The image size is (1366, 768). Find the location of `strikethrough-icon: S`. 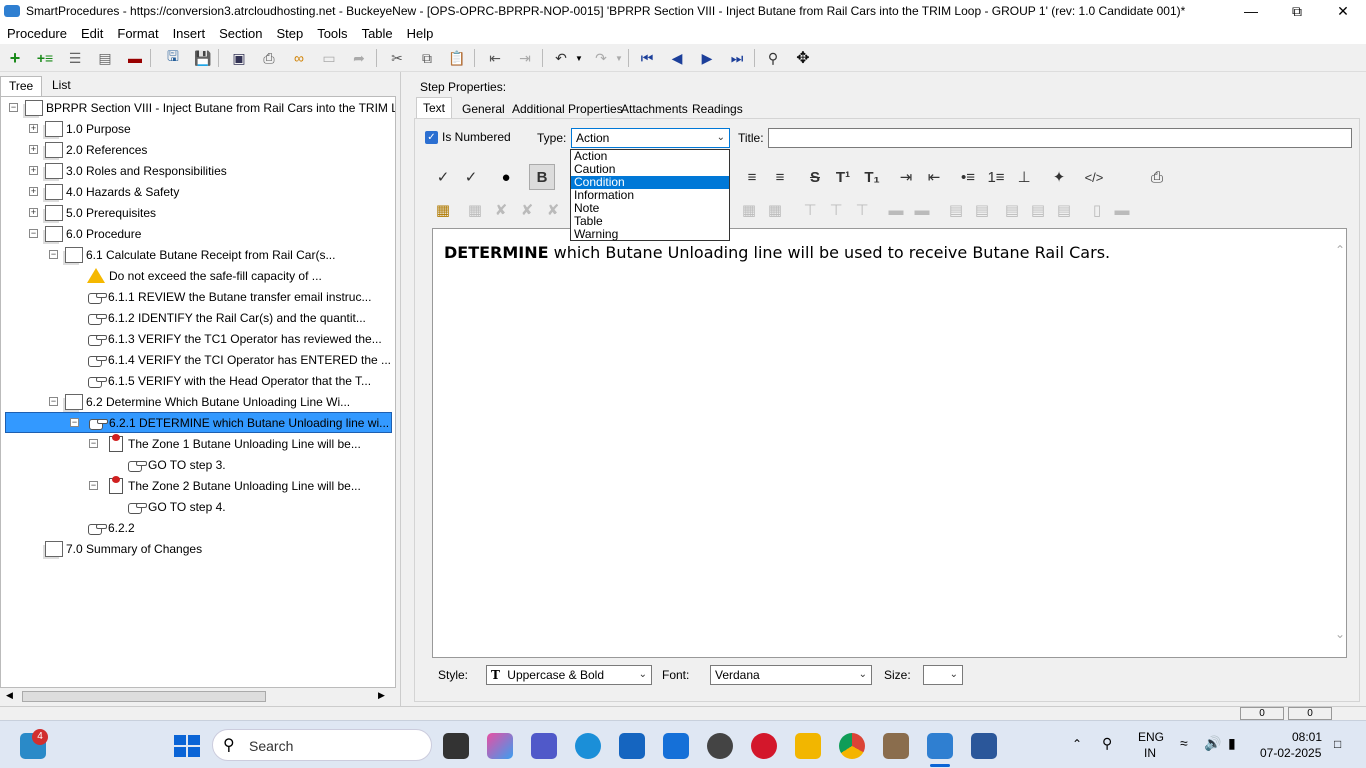

strikethrough-icon: S is located at coordinates (815, 177).